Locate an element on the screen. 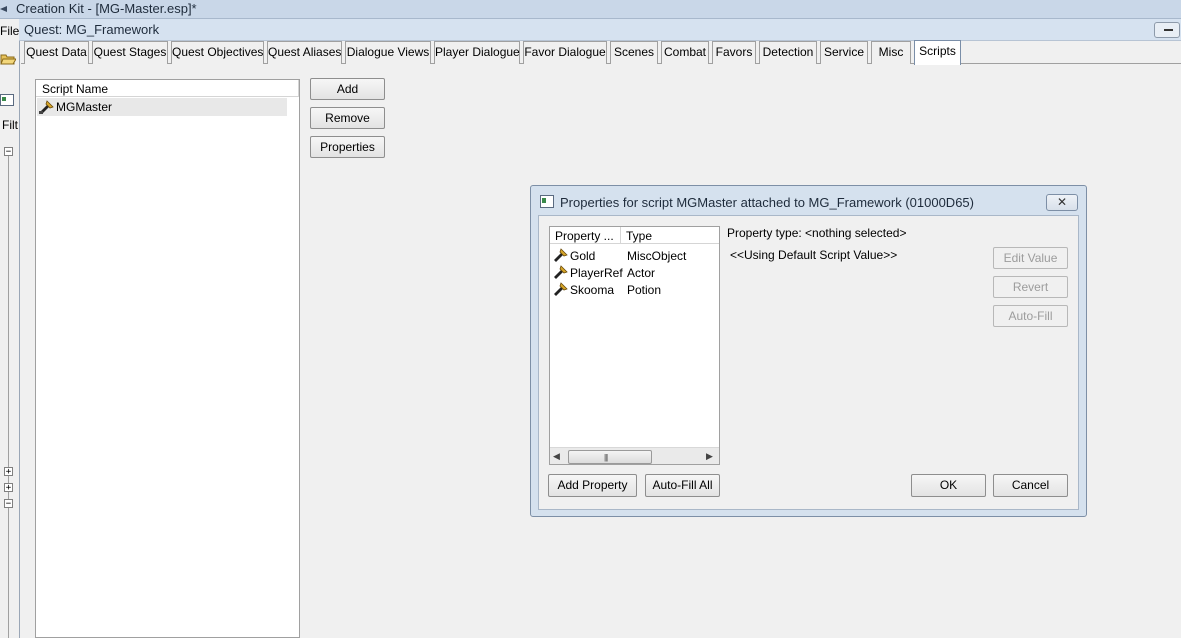  script-scroll-icon is located at coordinates (46, 107).